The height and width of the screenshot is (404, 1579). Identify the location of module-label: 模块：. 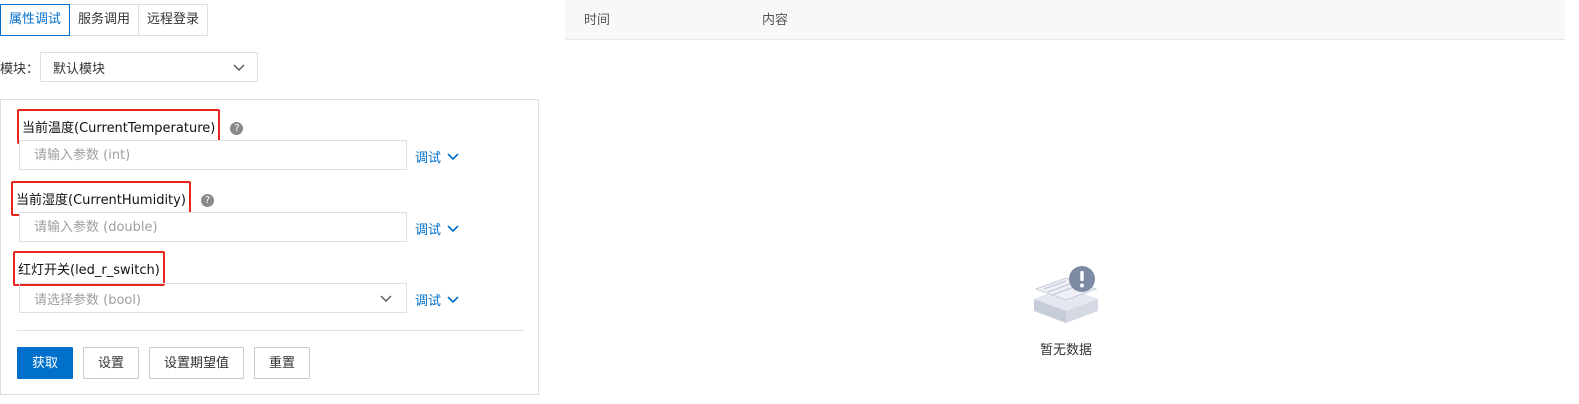
(20, 69).